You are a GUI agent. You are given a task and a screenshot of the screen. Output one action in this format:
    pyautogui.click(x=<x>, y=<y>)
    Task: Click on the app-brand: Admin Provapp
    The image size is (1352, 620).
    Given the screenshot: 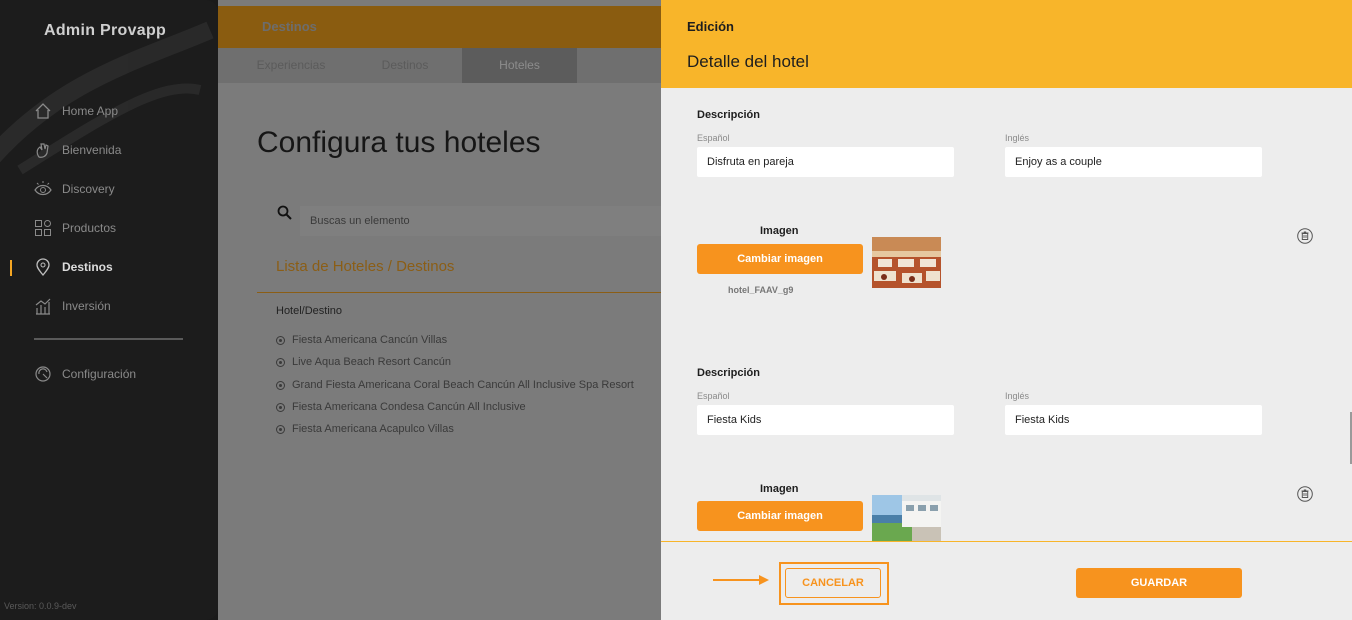 What is the action you would take?
    pyautogui.click(x=105, y=30)
    